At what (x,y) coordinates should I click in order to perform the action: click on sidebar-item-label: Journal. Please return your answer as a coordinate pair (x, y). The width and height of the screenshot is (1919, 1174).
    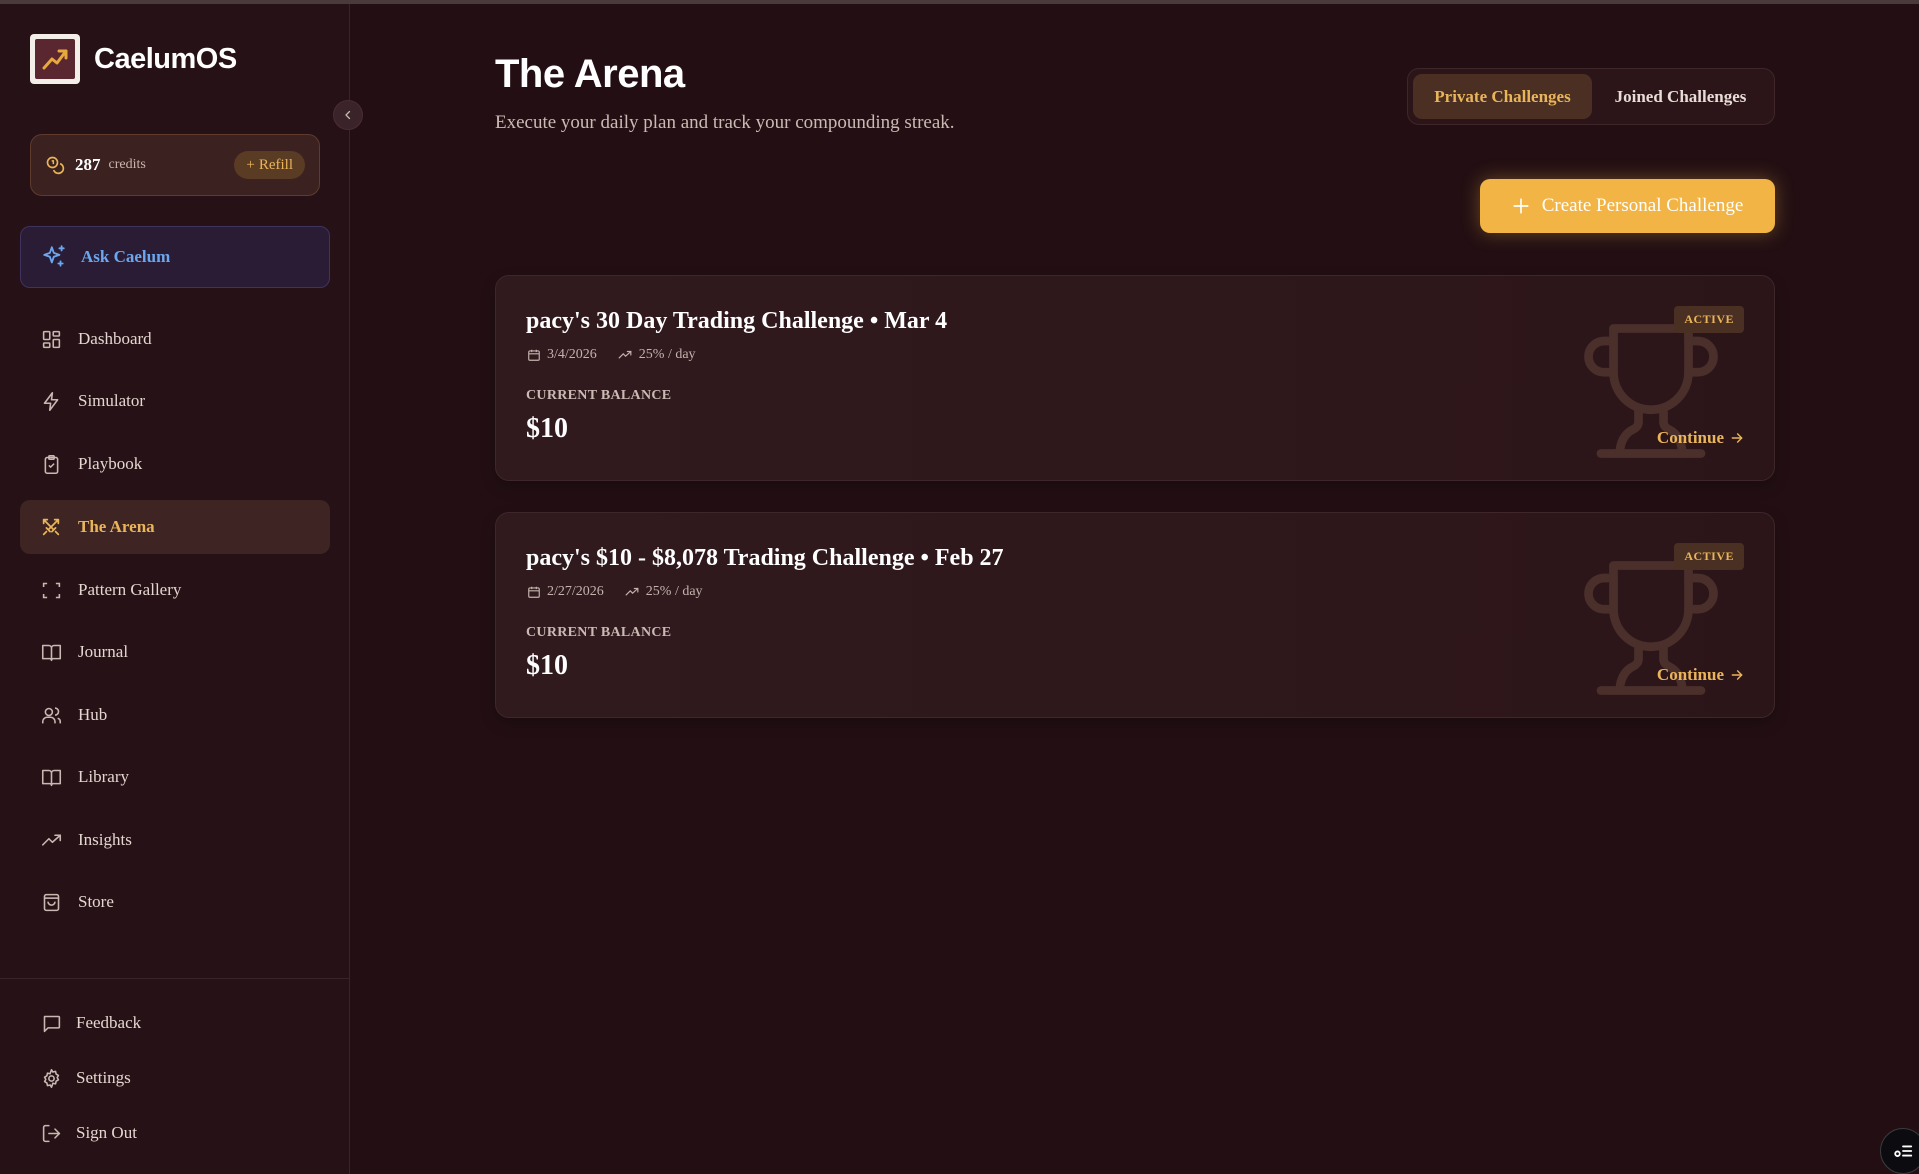
    Looking at the image, I should click on (103, 651).